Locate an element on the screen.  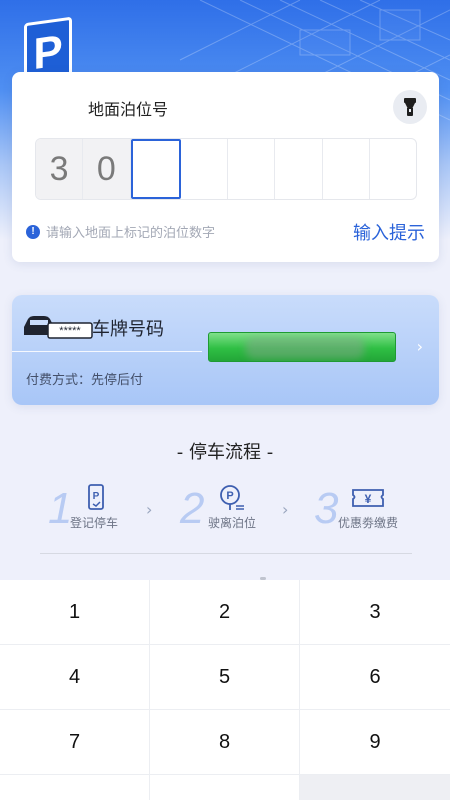
info-icon: ! is located at coordinates (33, 231).